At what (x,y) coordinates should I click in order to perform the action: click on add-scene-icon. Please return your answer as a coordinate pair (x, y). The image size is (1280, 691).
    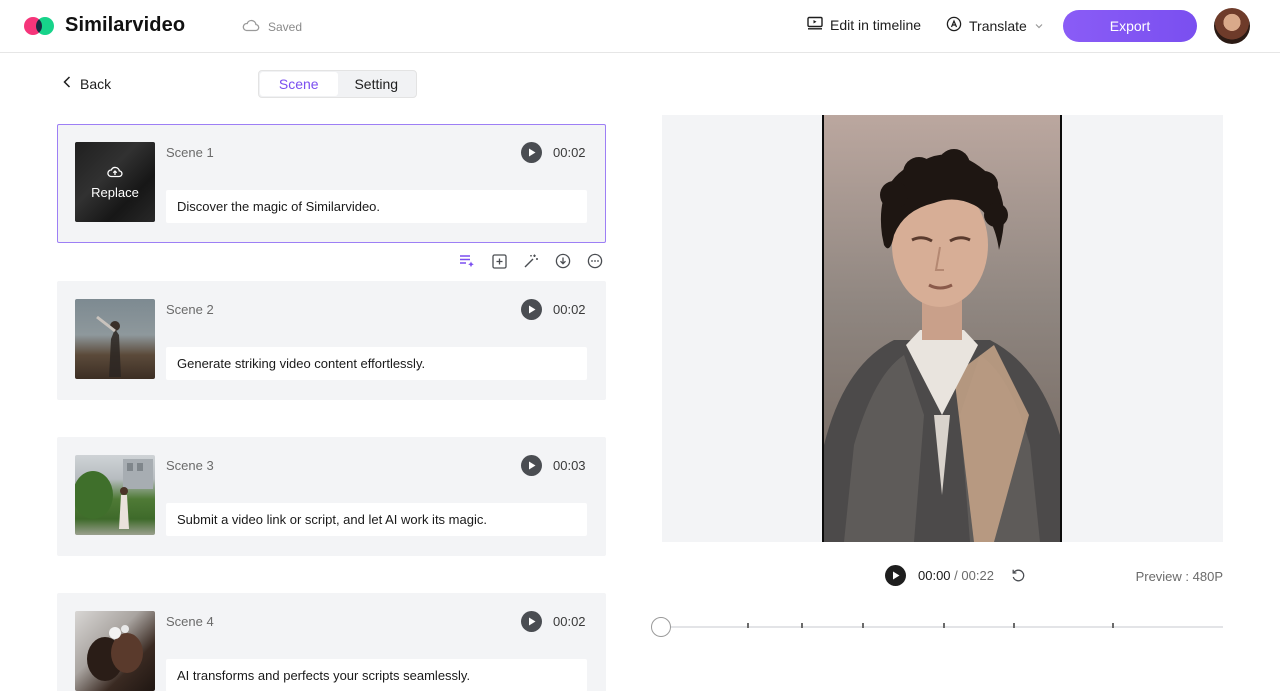
    Looking at the image, I should click on (499, 261).